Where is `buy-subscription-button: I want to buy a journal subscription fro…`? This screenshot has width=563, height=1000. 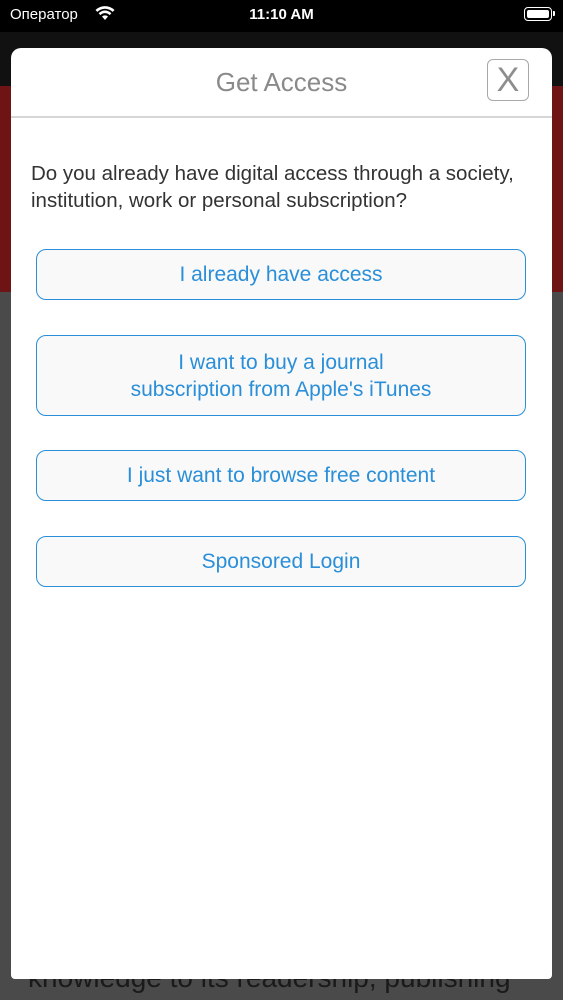
buy-subscription-button: I want to buy a journal subscription fro… is located at coordinates (281, 375).